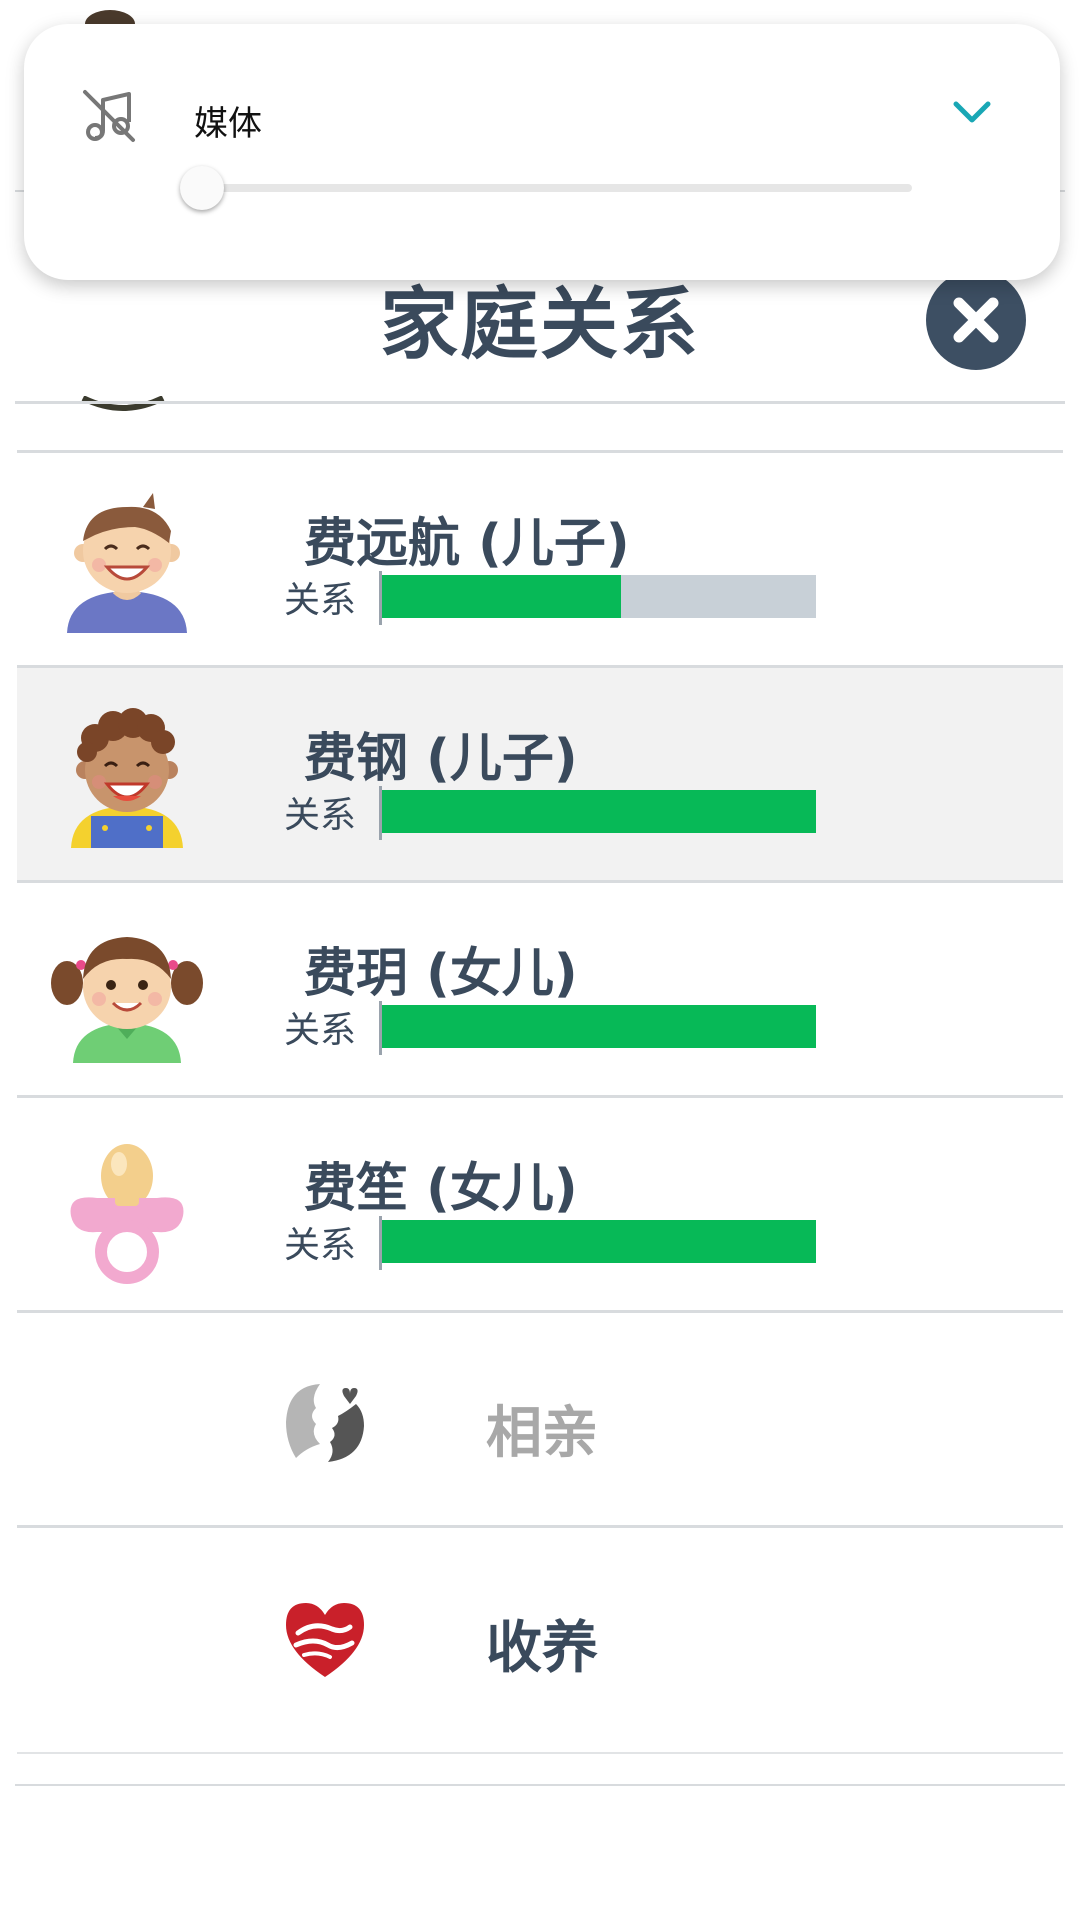  I want to click on volume-panel: 媒体, so click(542, 152).